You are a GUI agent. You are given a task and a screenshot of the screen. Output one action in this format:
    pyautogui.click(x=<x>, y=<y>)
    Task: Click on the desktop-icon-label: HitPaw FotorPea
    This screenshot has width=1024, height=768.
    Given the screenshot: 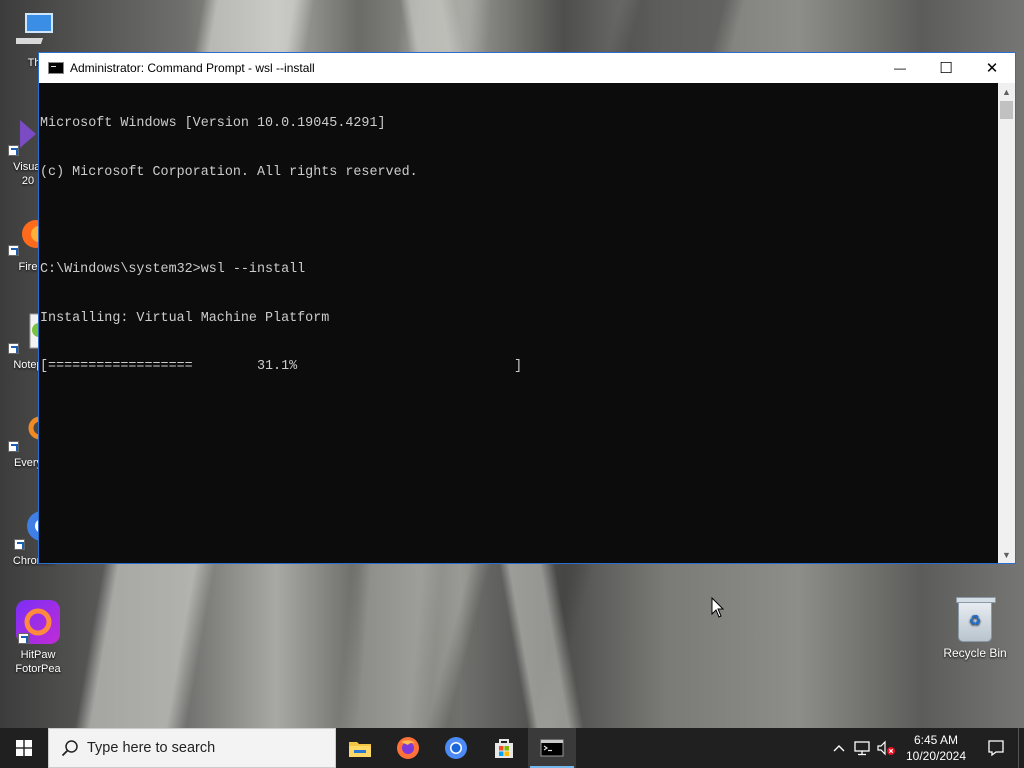 What is the action you would take?
    pyautogui.click(x=38, y=662)
    